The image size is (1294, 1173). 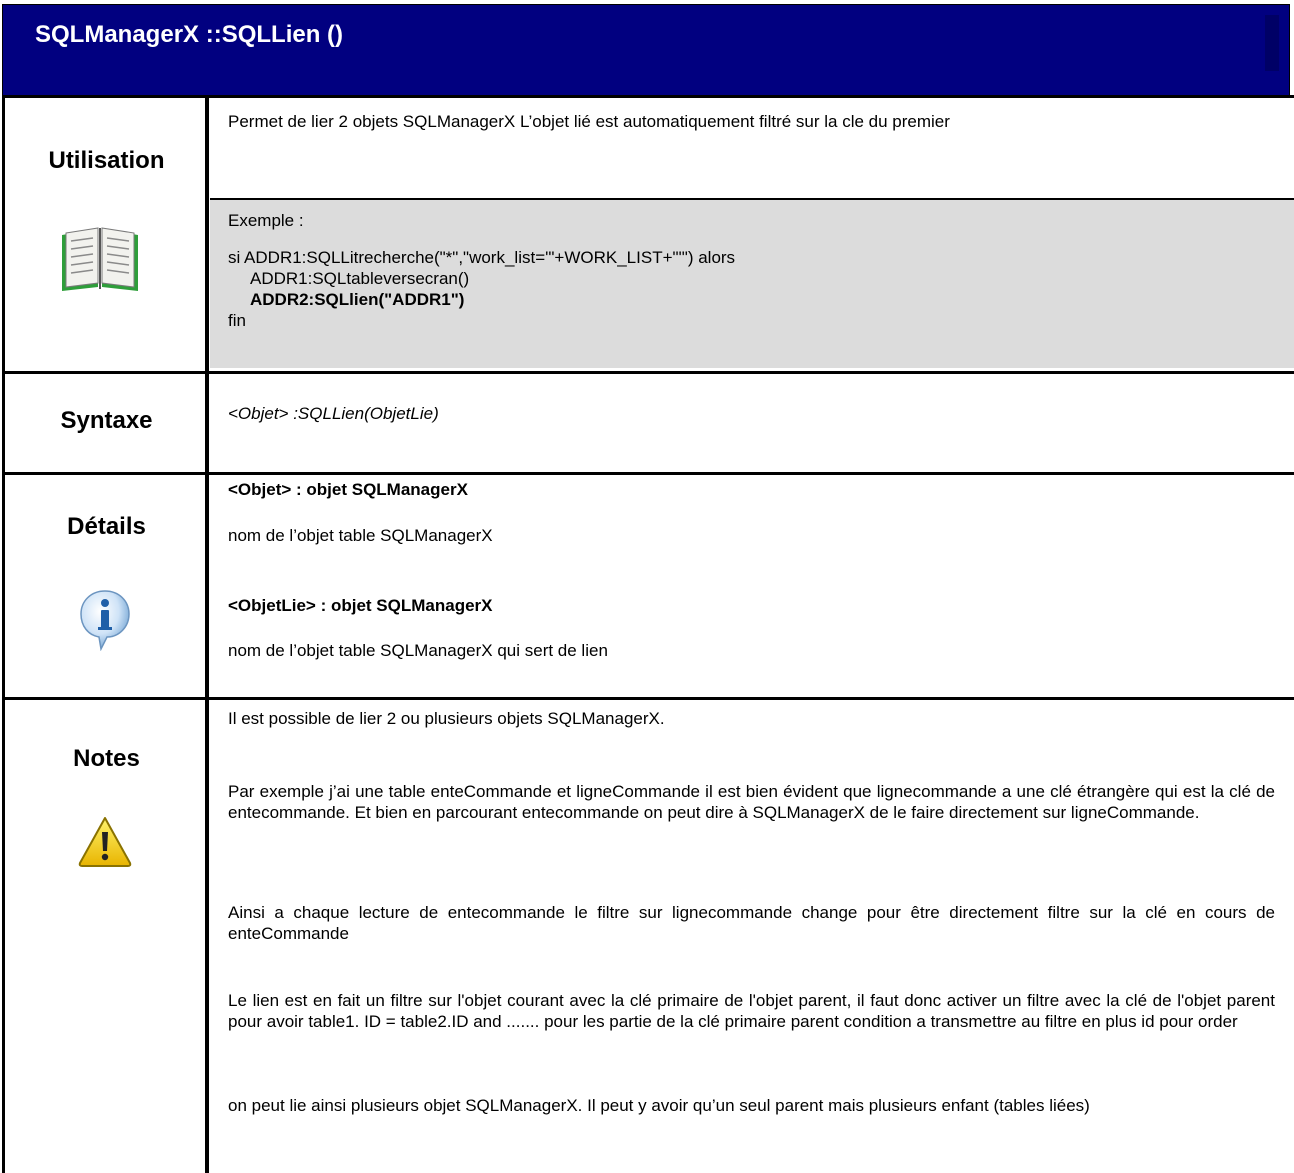 What do you see at coordinates (646, 50) in the screenshot?
I see `title-banner: SQLManagerX ::SQLLien ()` at bounding box center [646, 50].